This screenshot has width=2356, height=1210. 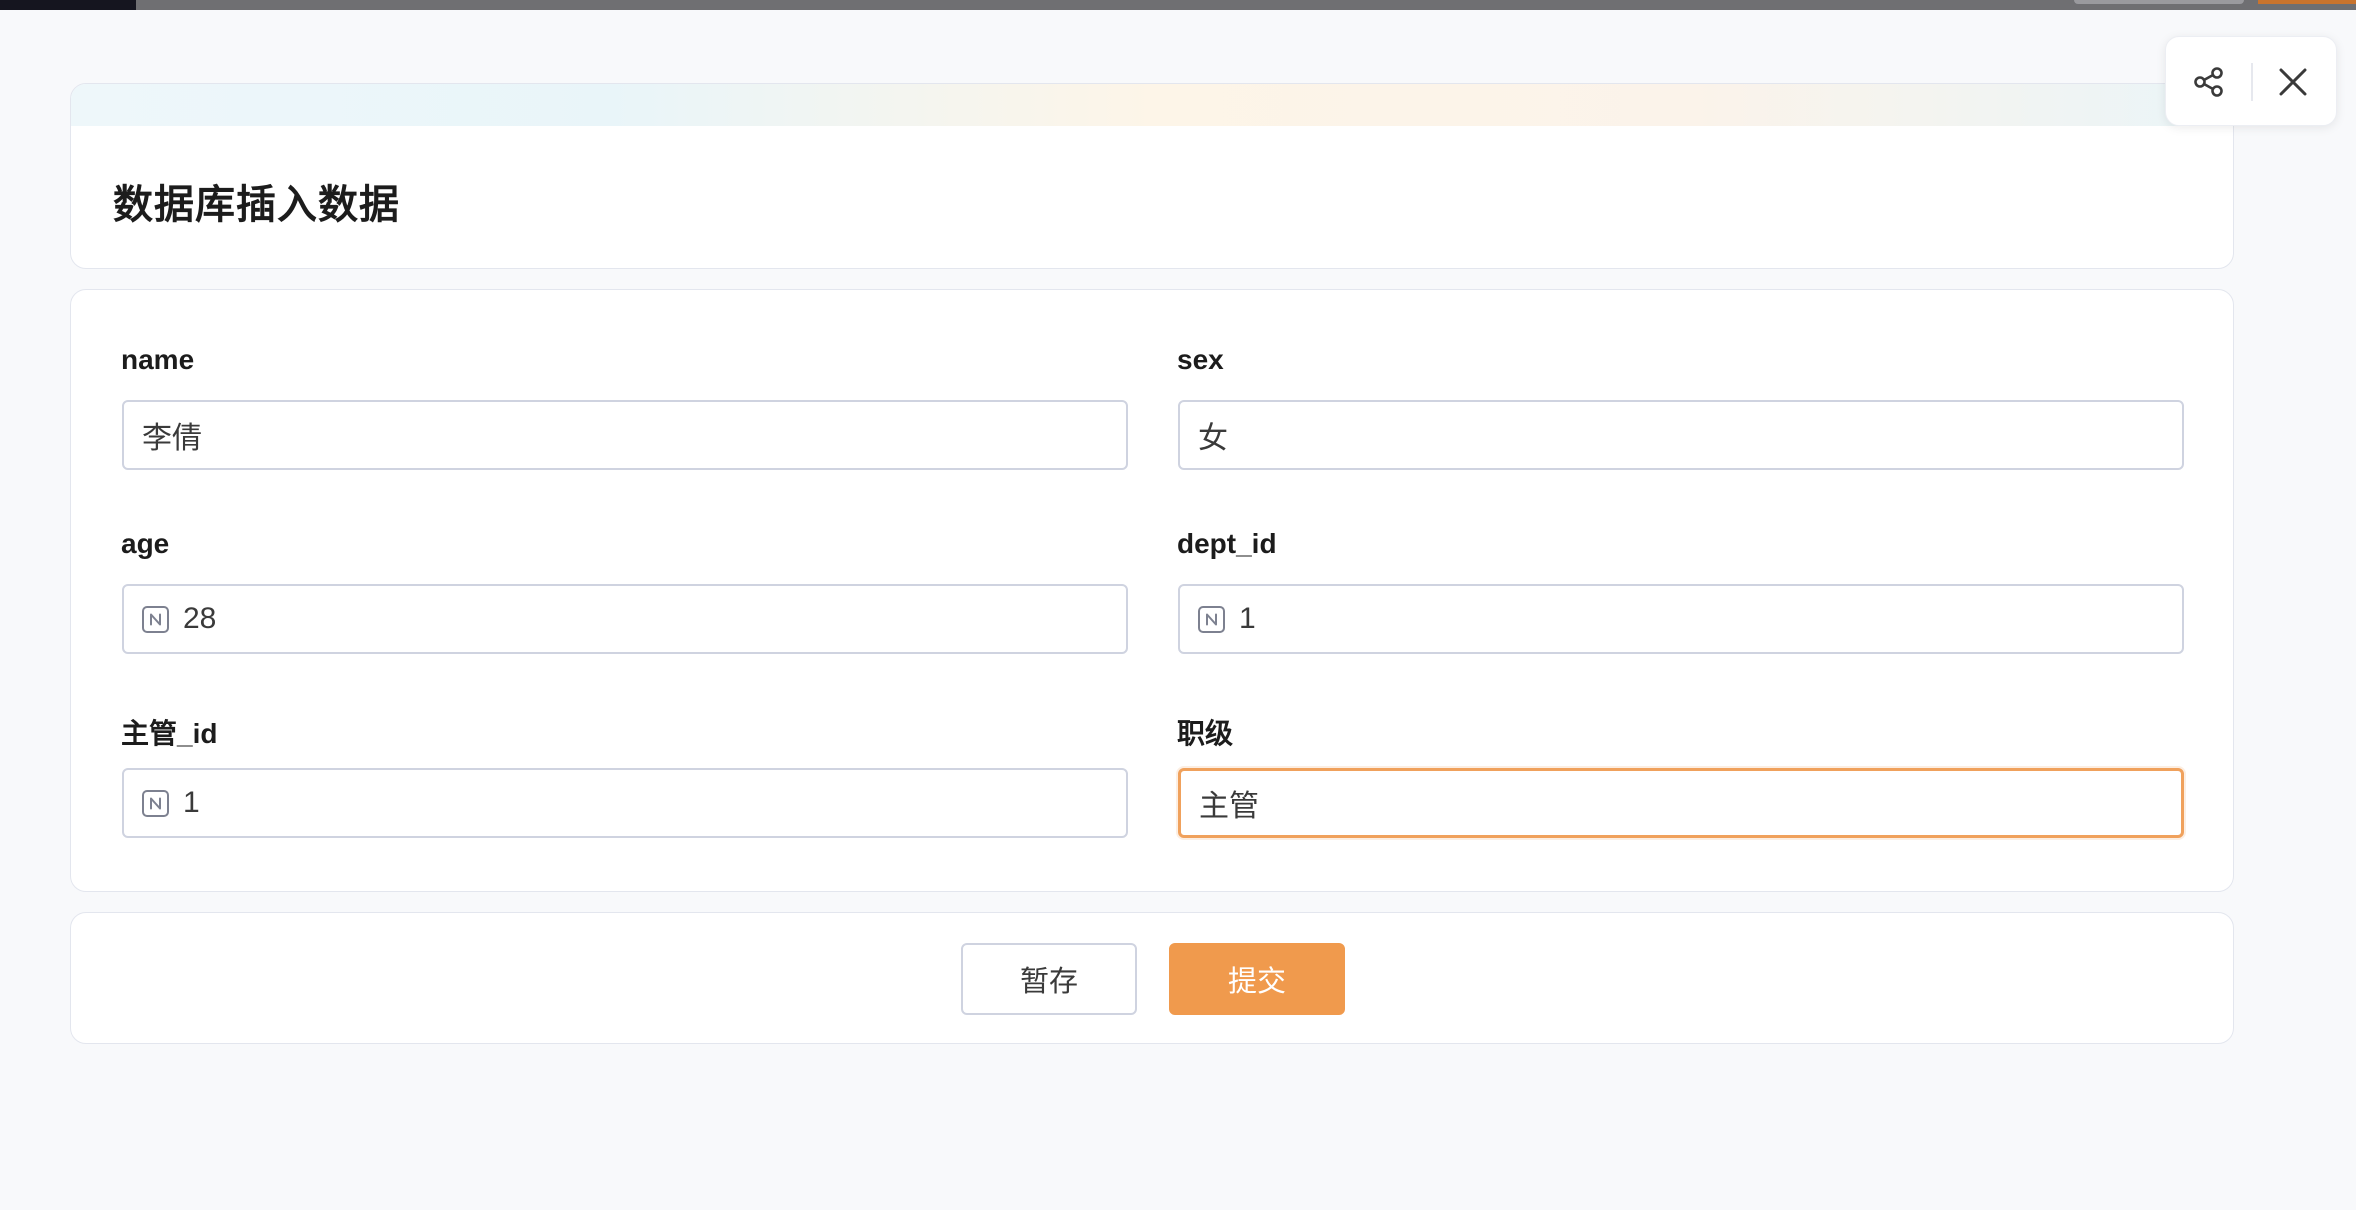 What do you see at coordinates (191, 802) in the screenshot?
I see `manager-id-input-value: 1` at bounding box center [191, 802].